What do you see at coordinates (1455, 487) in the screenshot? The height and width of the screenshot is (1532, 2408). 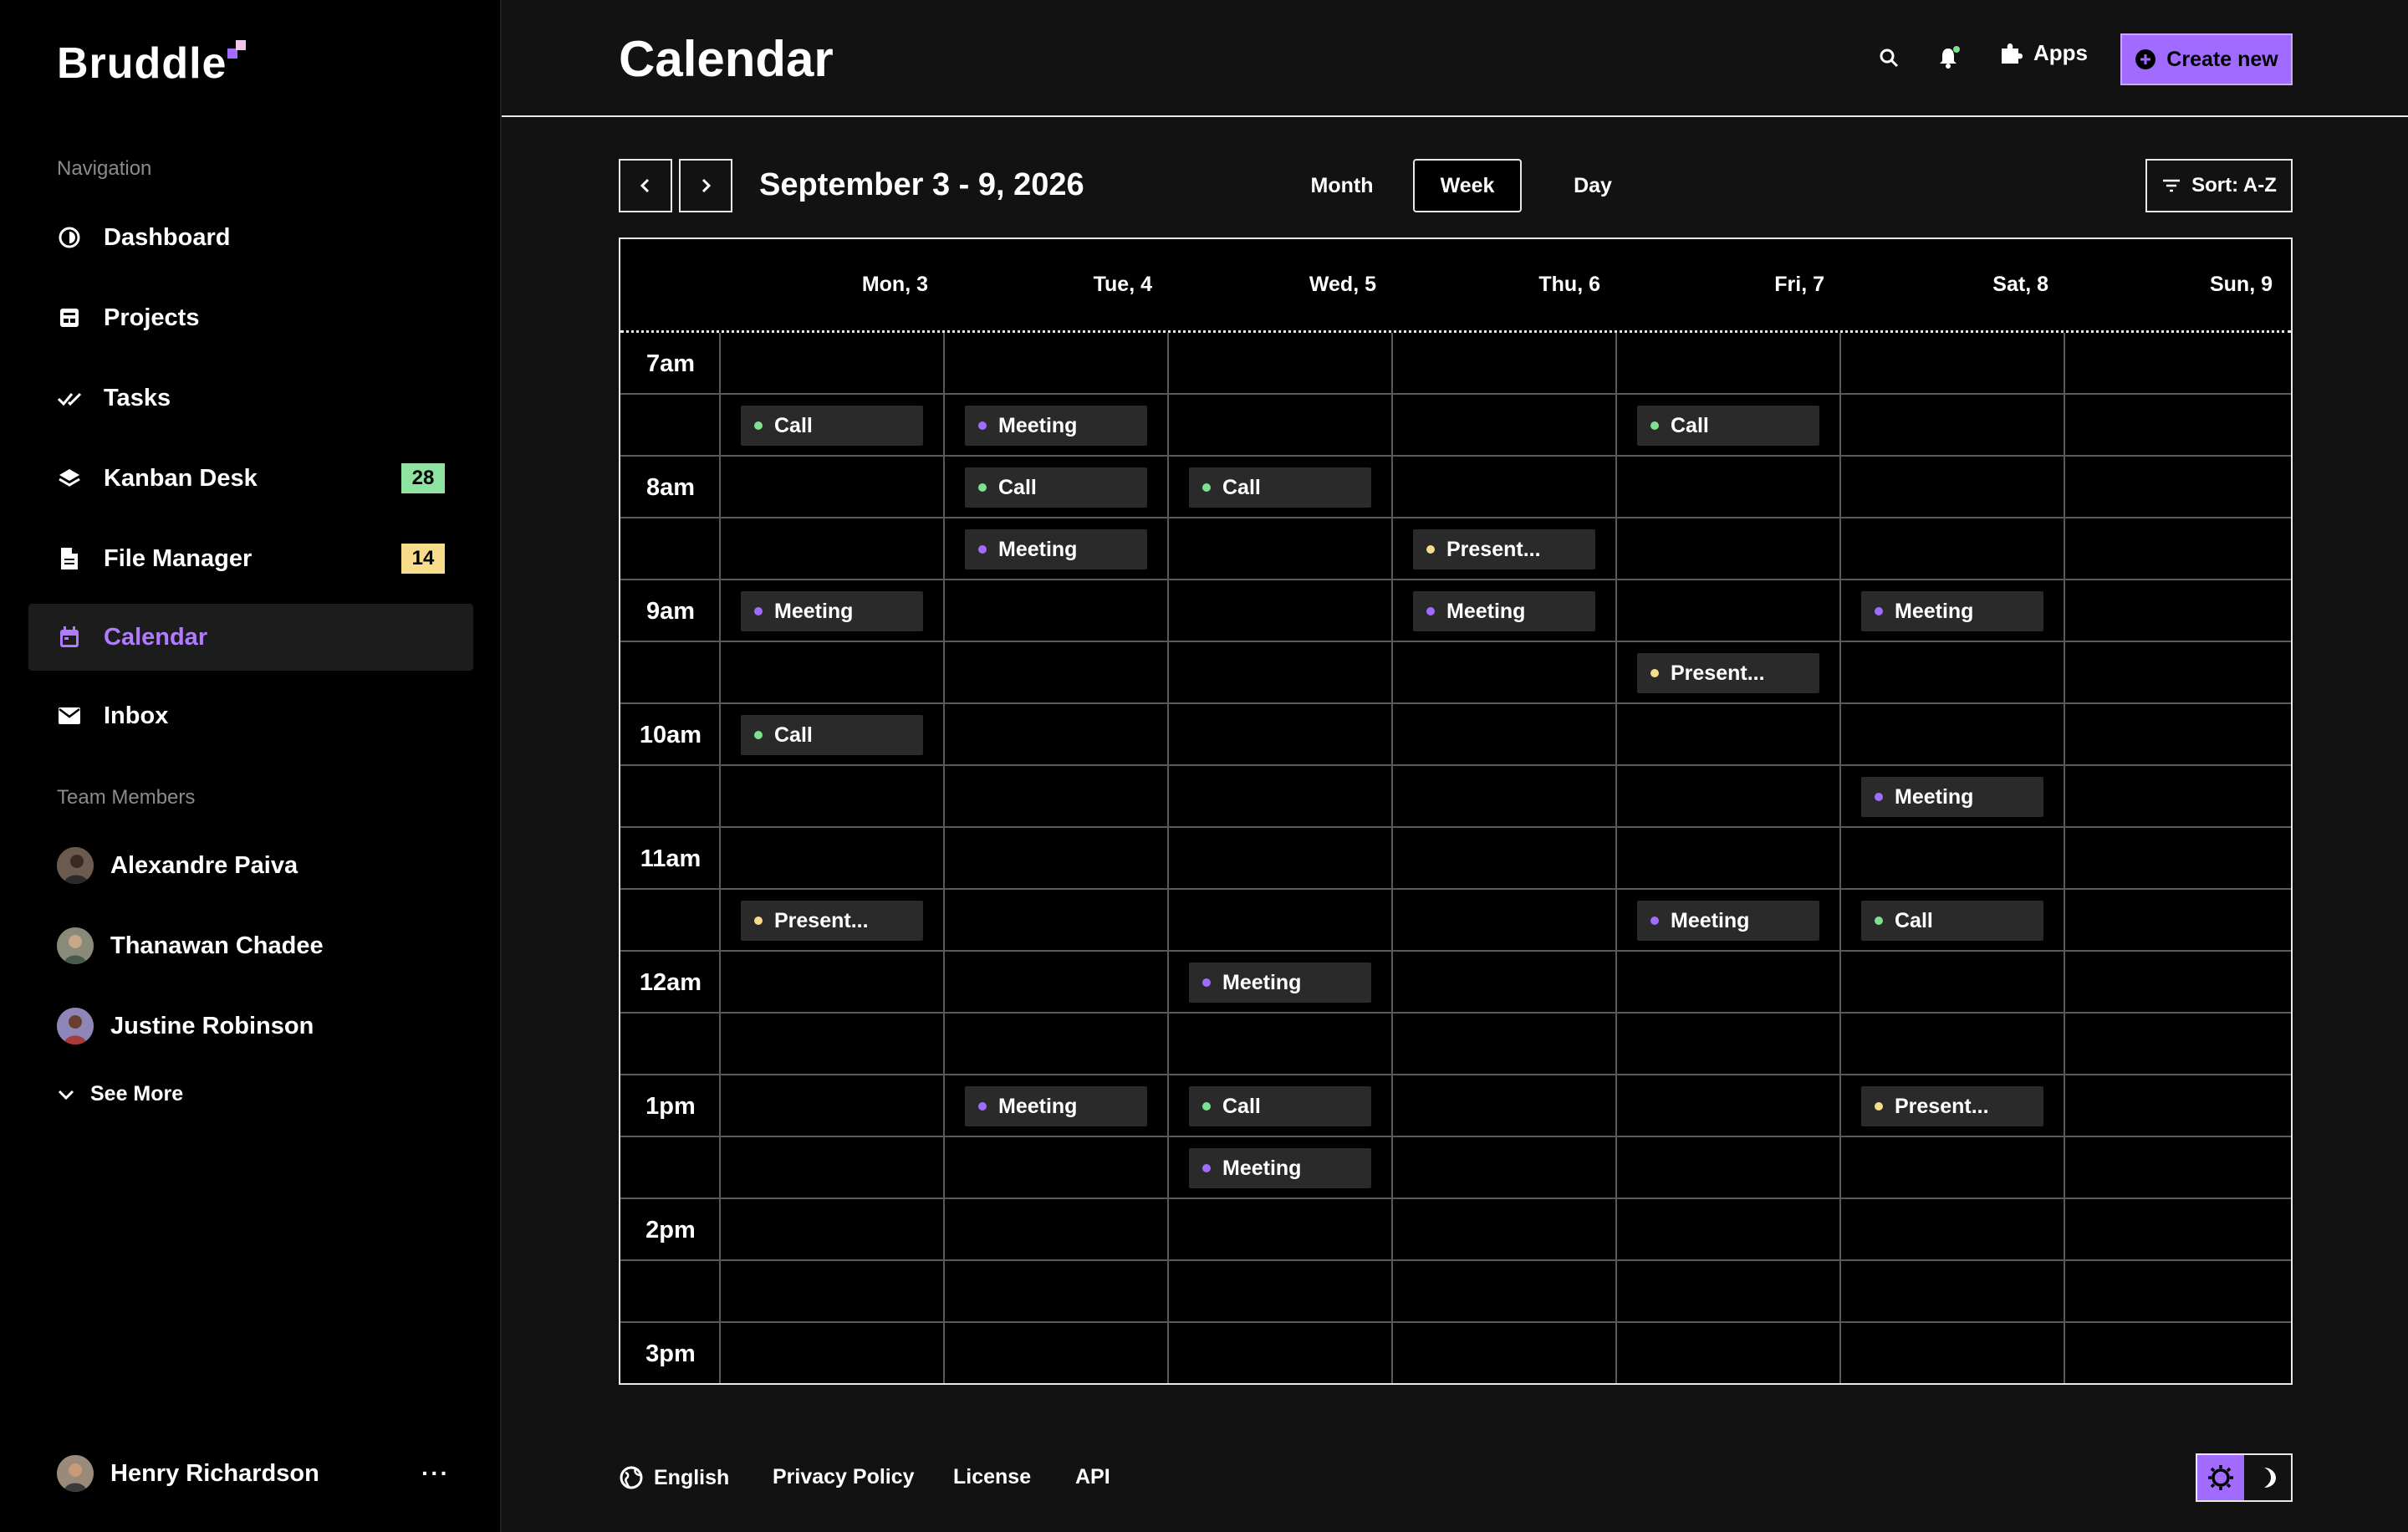 I see `time-slot-row: 8am` at bounding box center [1455, 487].